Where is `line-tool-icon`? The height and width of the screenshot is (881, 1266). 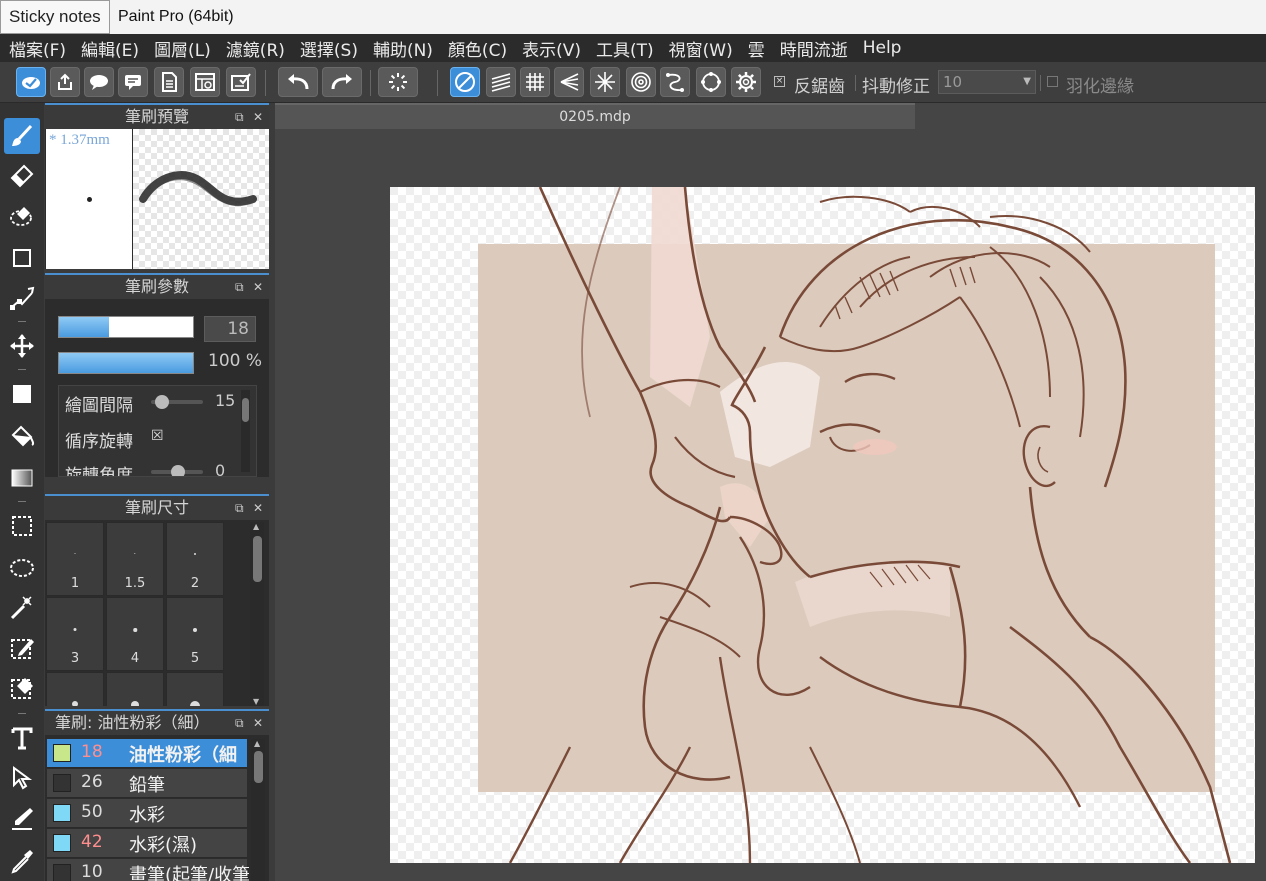
line-tool-icon is located at coordinates (22, 298).